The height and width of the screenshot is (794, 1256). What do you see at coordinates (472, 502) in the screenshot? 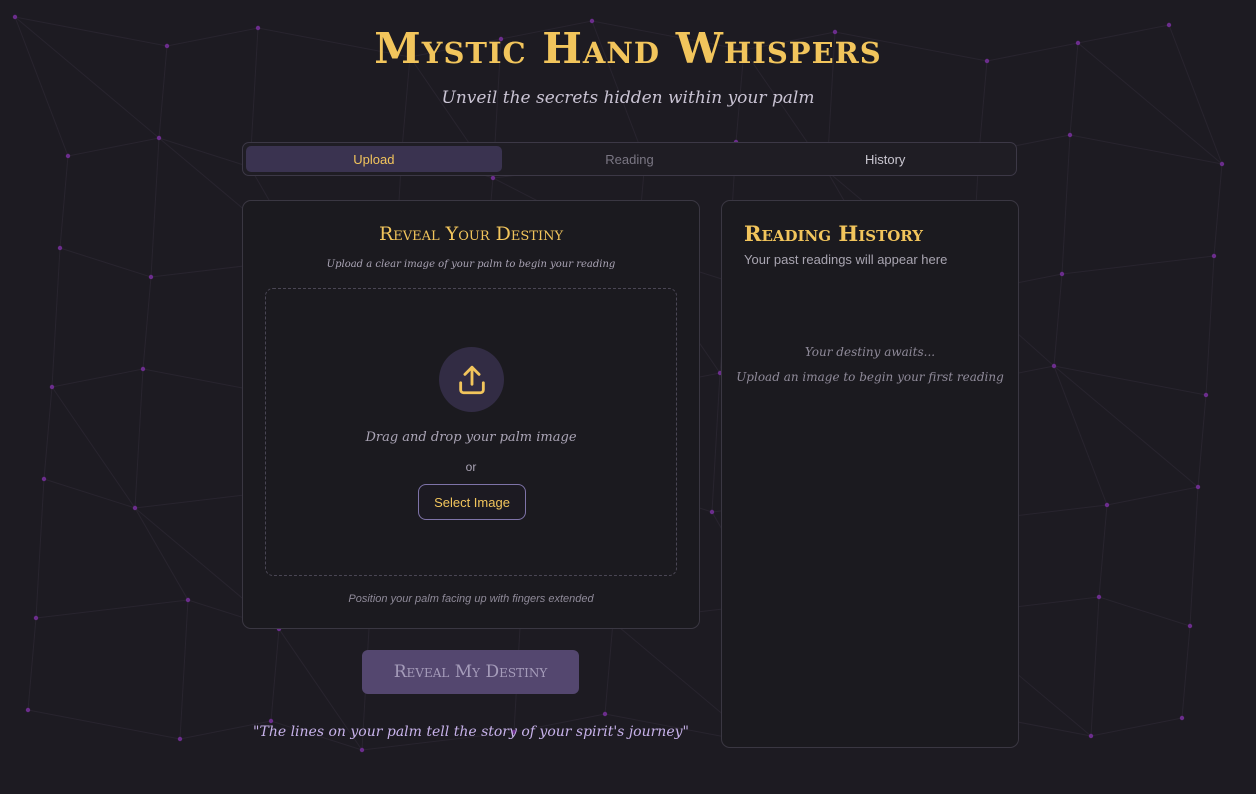
I see `select-image-button: Select Image` at bounding box center [472, 502].